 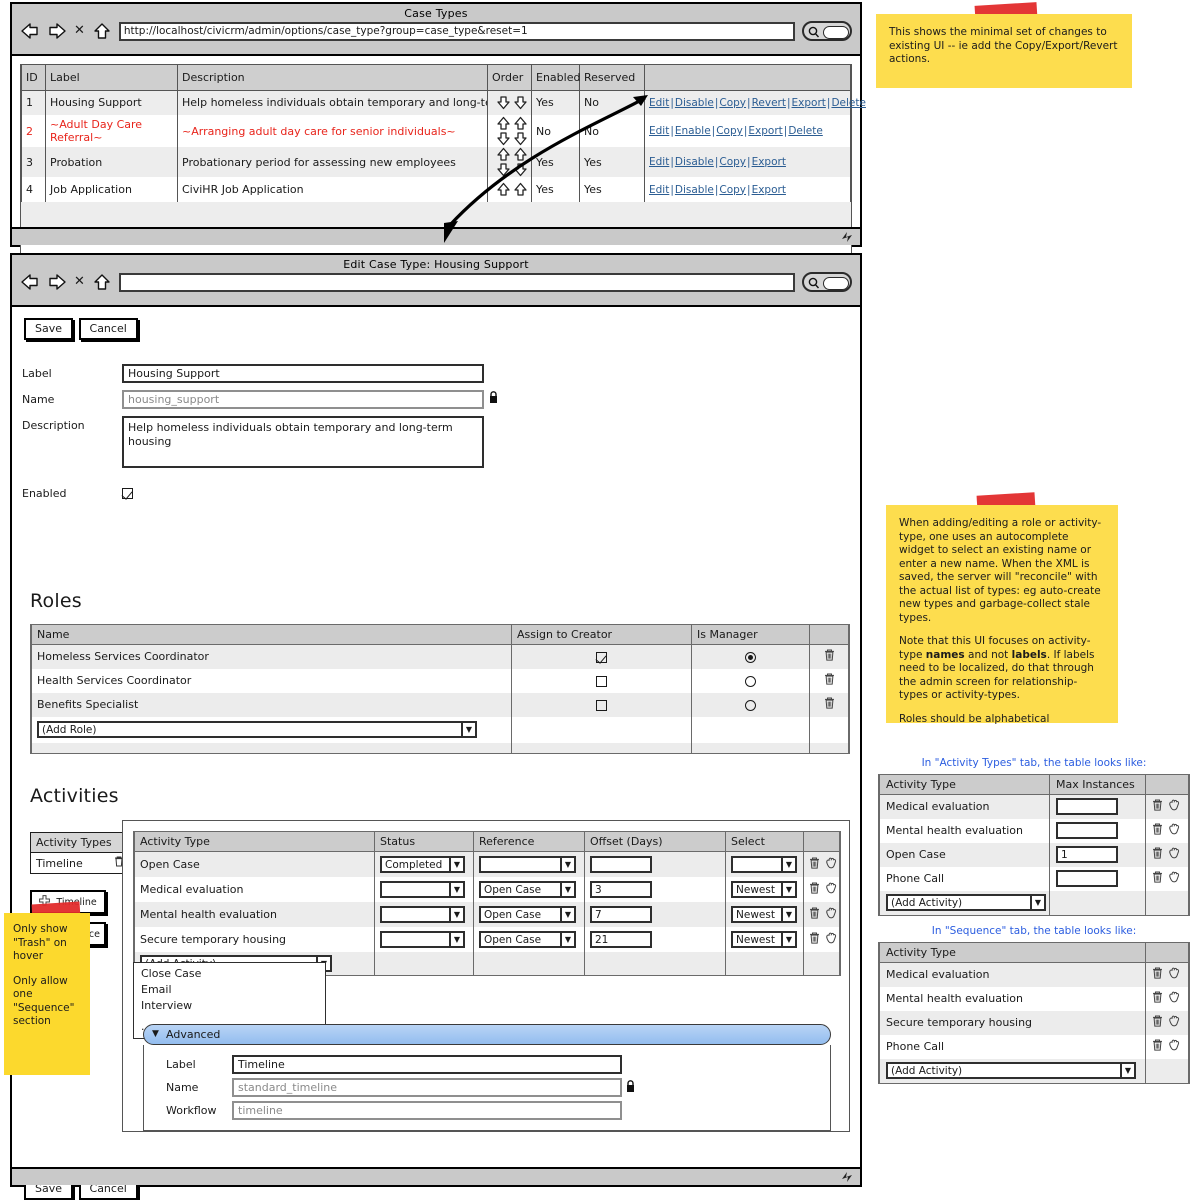 I want to click on order-up-icon, so click(x=512, y=189).